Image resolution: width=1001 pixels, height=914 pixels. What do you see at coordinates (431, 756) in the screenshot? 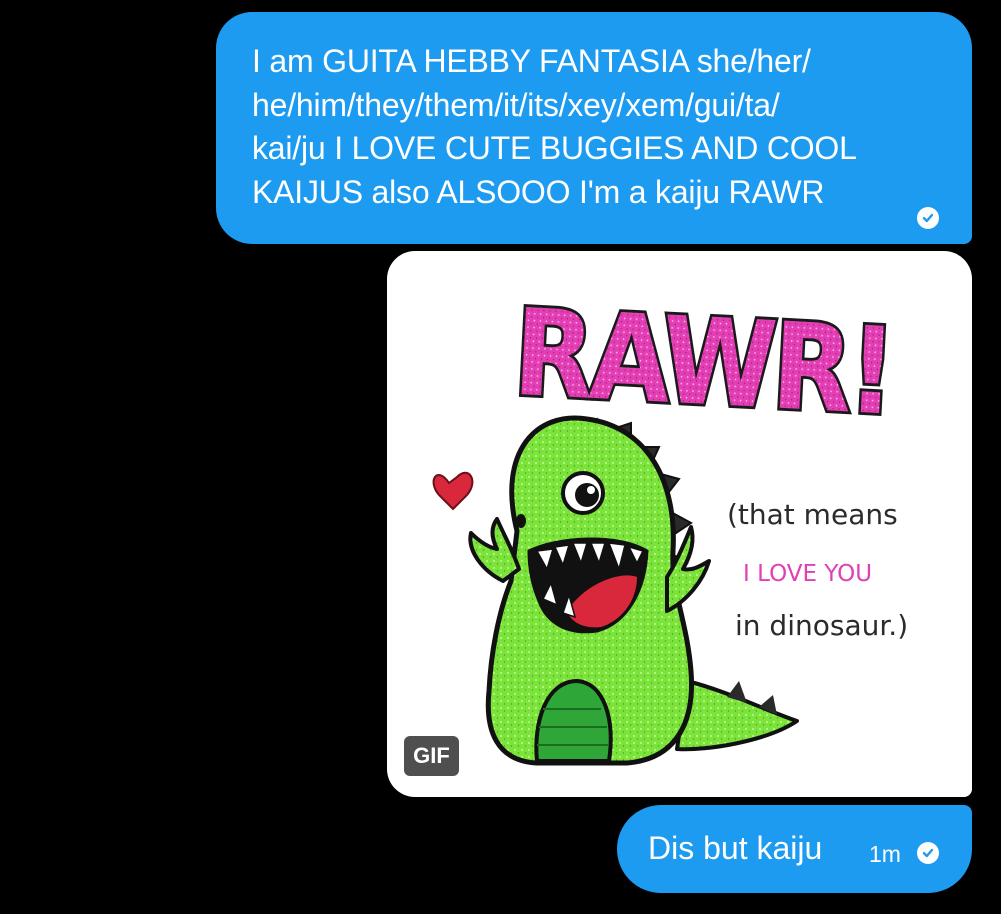
I see `gif-badge: GIF` at bounding box center [431, 756].